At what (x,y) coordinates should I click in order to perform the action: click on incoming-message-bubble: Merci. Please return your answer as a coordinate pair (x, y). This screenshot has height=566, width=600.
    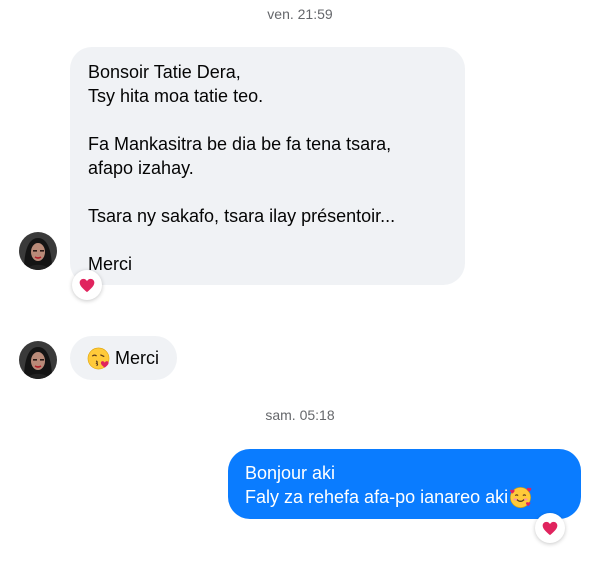
    Looking at the image, I should click on (123, 358).